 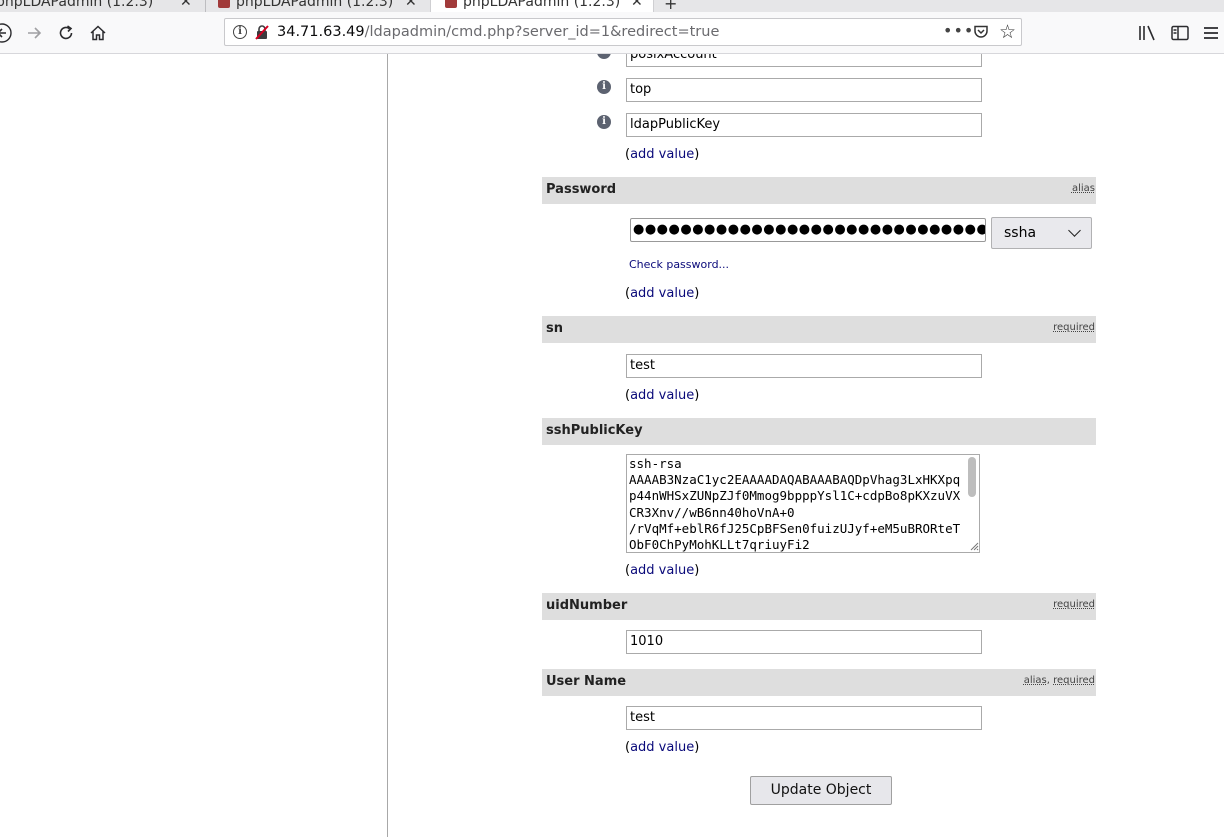 What do you see at coordinates (974, 546) in the screenshot?
I see `resize-grip-icon` at bounding box center [974, 546].